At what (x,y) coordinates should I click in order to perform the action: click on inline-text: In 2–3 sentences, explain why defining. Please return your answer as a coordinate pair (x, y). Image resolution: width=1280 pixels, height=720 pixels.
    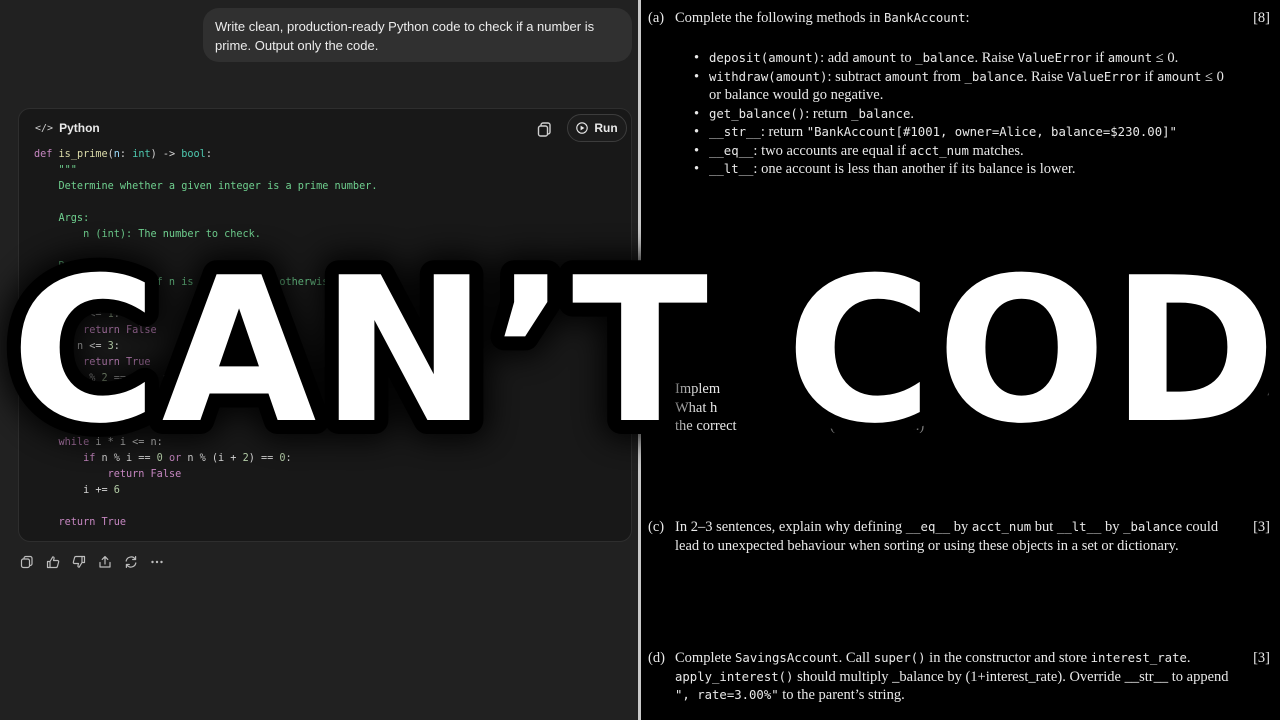
    Looking at the image, I should click on (790, 527).